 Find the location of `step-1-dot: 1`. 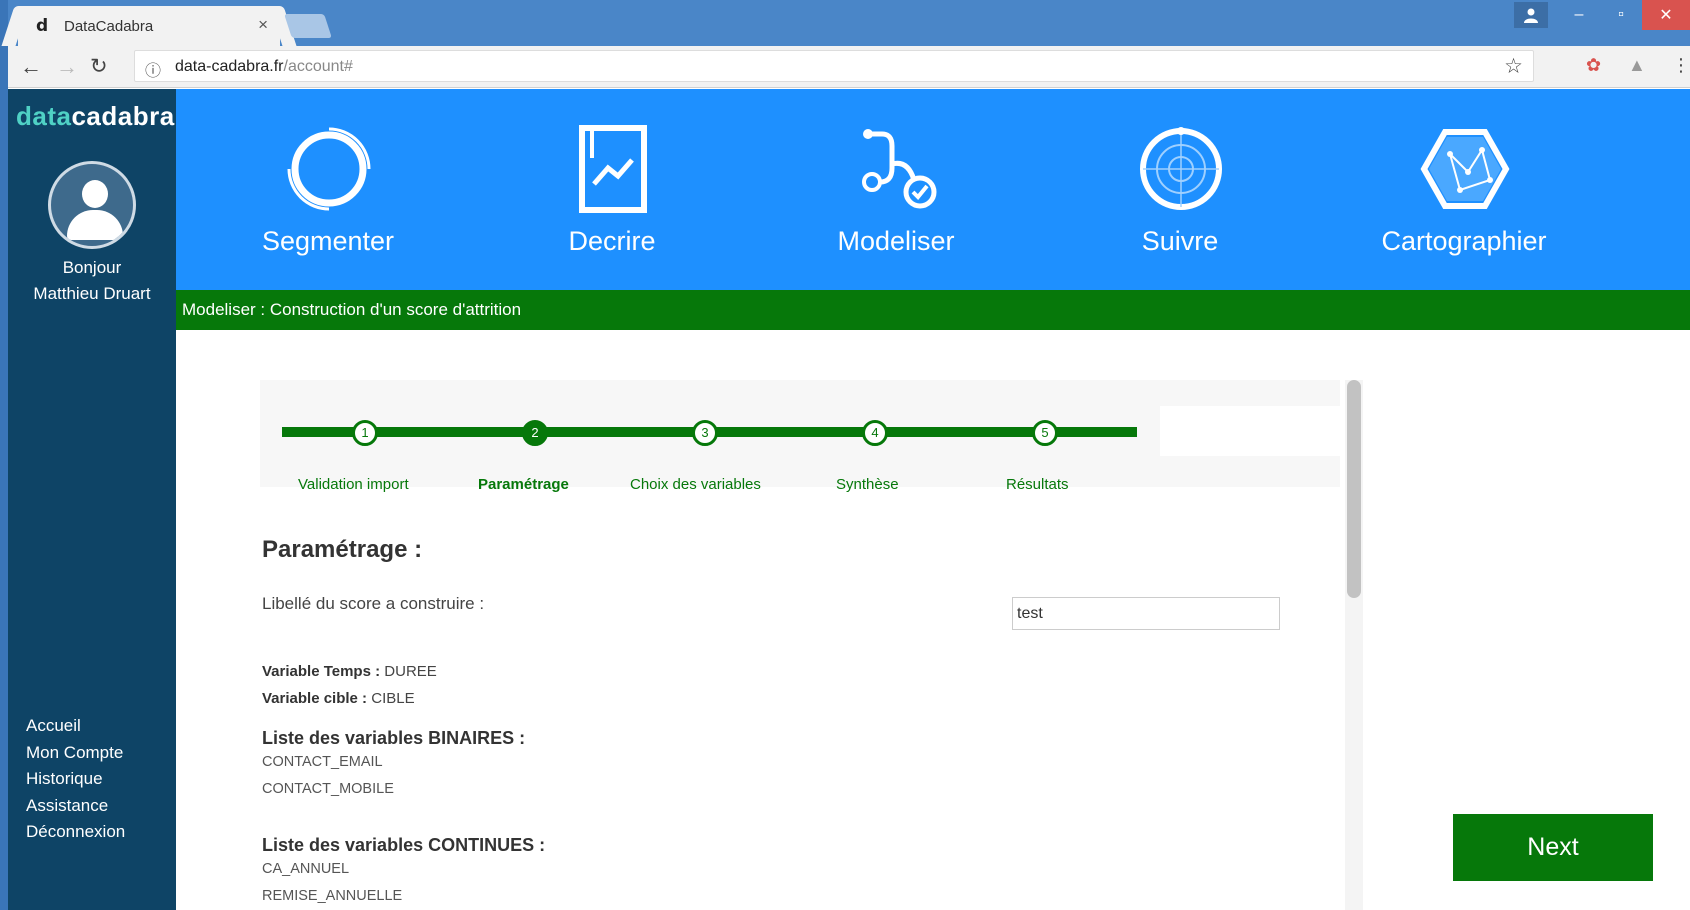

step-1-dot: 1 is located at coordinates (365, 433).